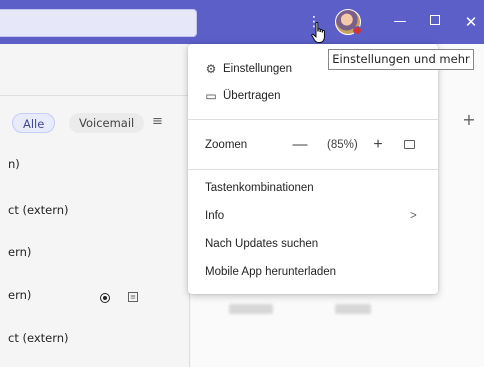  Describe the element at coordinates (357, 30) in the screenshot. I see `status-badge` at that location.